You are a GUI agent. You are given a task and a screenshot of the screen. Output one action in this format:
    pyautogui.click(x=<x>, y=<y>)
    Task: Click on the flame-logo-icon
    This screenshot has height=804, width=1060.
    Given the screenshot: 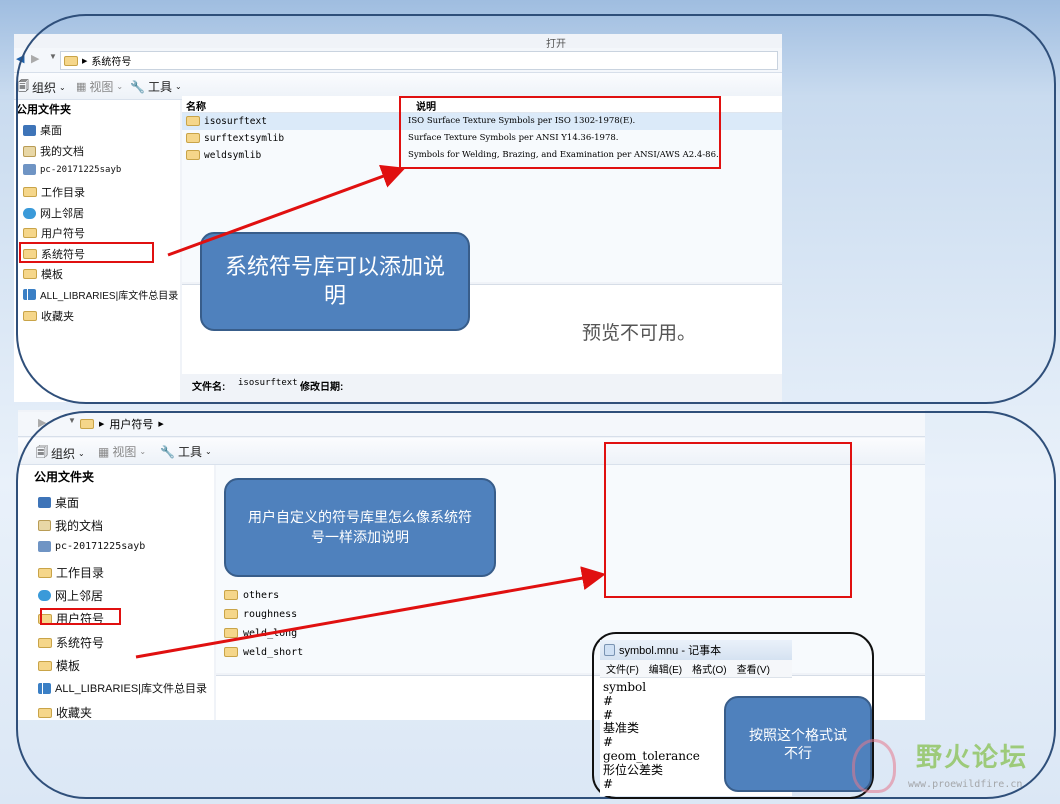 What is the action you would take?
    pyautogui.click(x=874, y=766)
    